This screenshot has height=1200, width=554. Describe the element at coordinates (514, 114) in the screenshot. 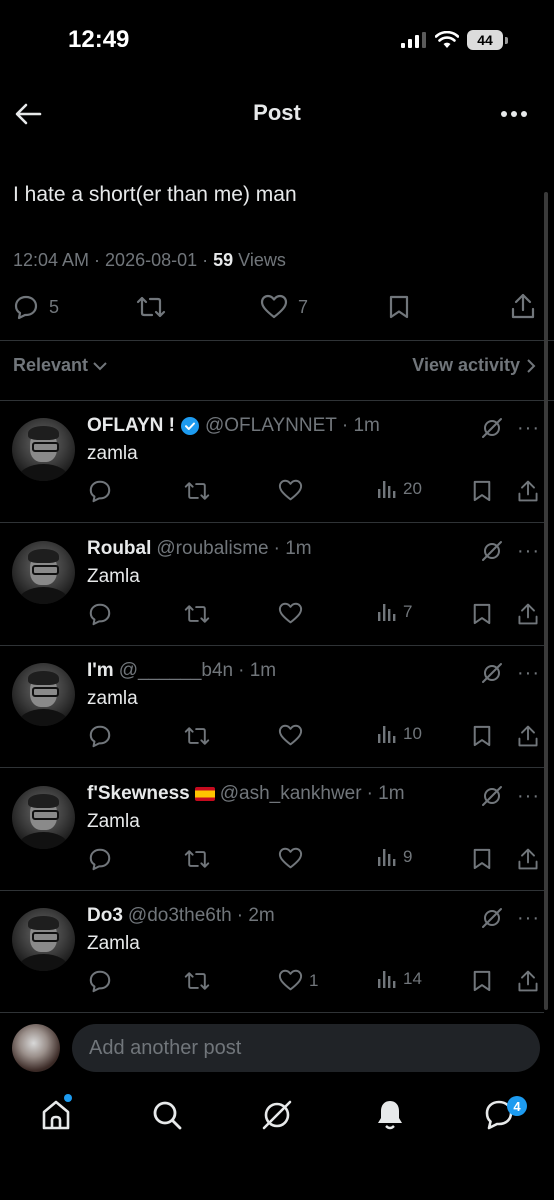

I see `more-options-icon` at that location.